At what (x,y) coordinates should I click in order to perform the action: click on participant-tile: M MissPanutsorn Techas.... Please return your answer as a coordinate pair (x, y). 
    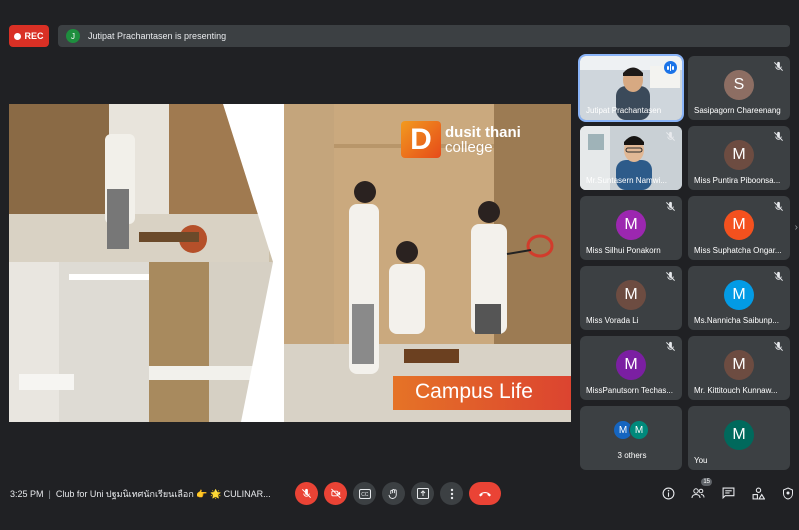
    Looking at the image, I should click on (631, 368).